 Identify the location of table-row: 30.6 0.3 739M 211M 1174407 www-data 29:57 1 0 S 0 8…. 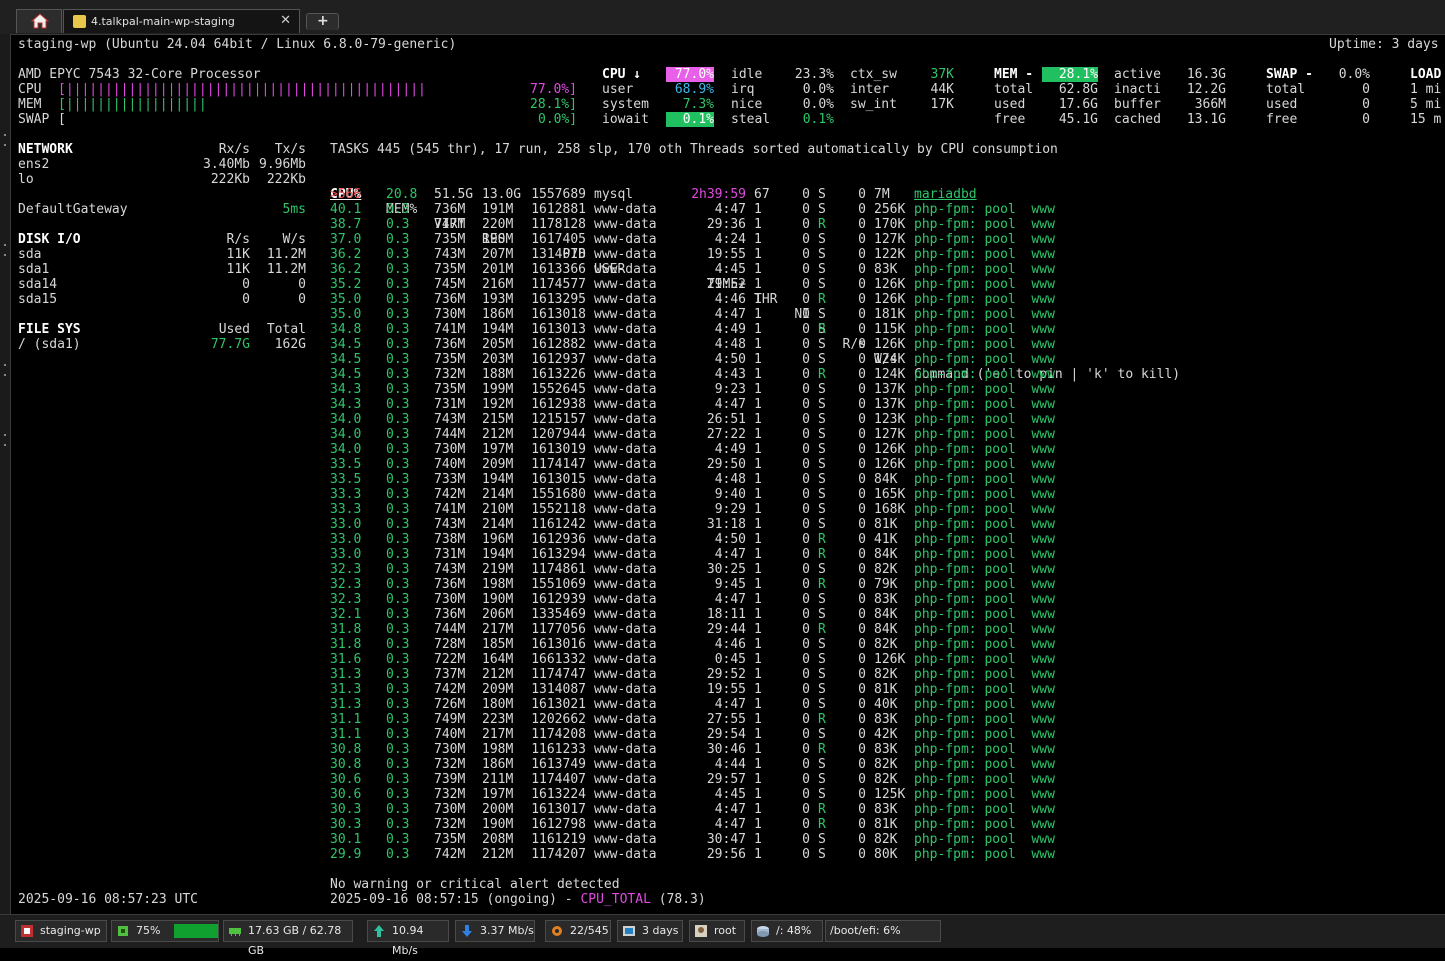
(880, 779).